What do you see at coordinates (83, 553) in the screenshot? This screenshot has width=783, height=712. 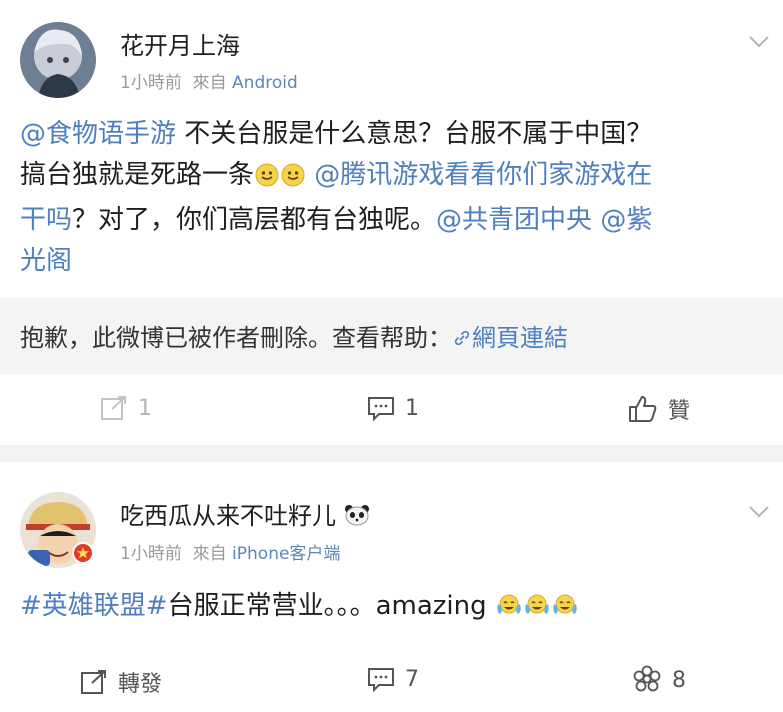 I see `verified-badge-icon` at bounding box center [83, 553].